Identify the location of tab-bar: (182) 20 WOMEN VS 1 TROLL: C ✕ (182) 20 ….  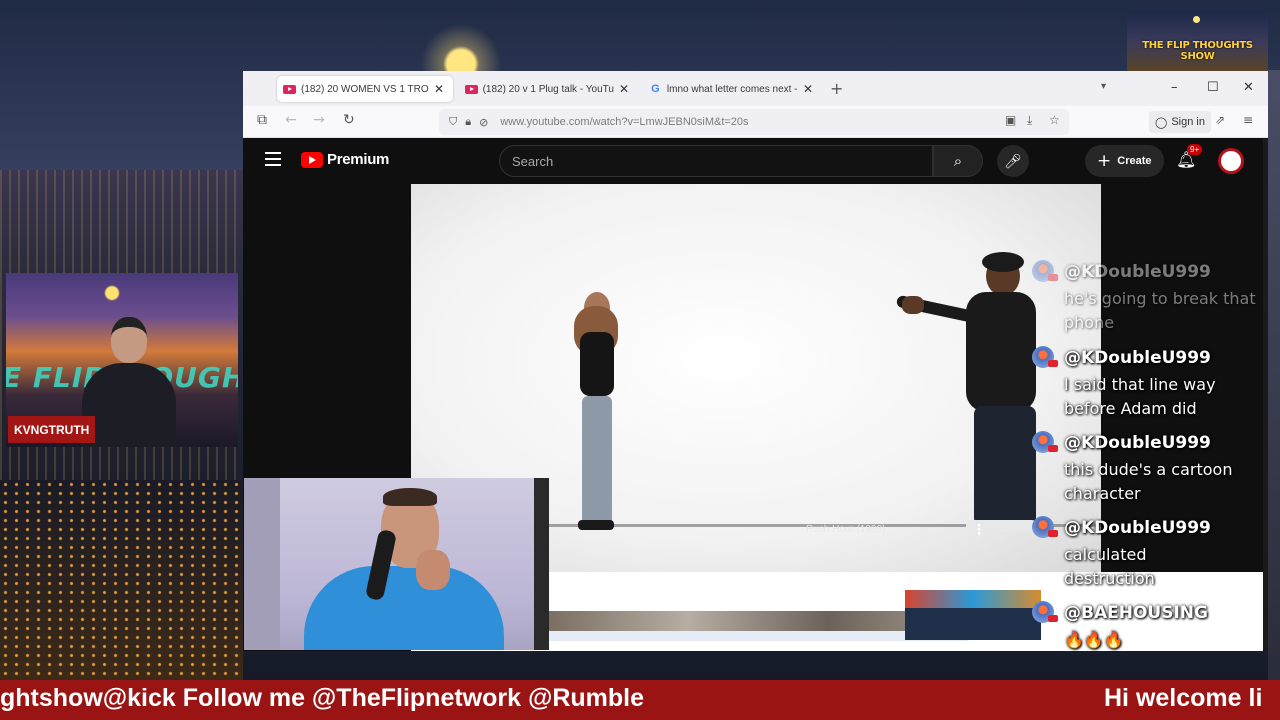
(755, 88).